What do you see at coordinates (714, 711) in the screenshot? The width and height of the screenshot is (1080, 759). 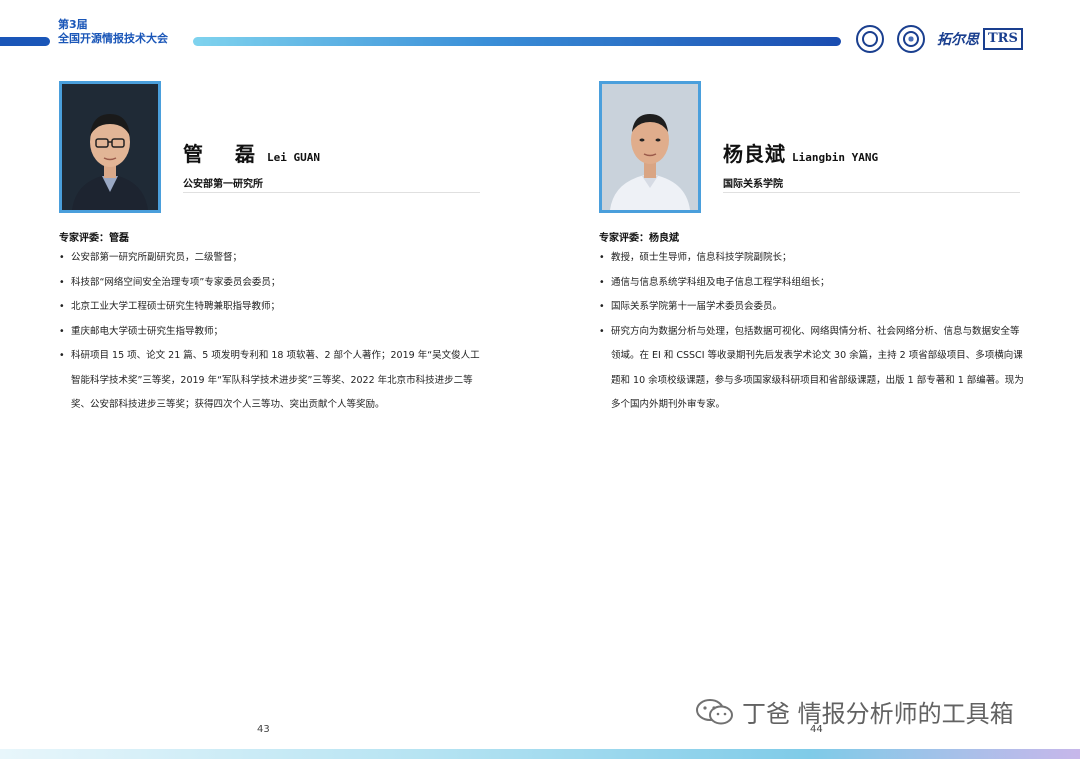 I see `wechat-icon` at bounding box center [714, 711].